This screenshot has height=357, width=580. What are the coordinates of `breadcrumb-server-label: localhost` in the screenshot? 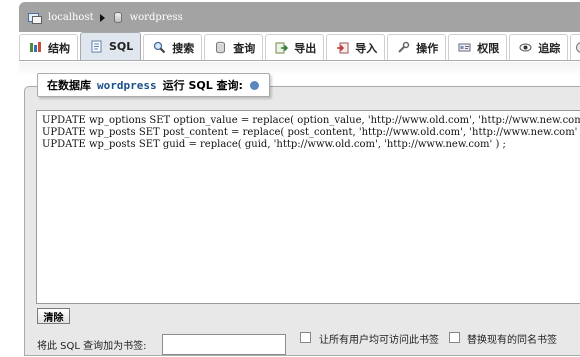 It's located at (71, 17).